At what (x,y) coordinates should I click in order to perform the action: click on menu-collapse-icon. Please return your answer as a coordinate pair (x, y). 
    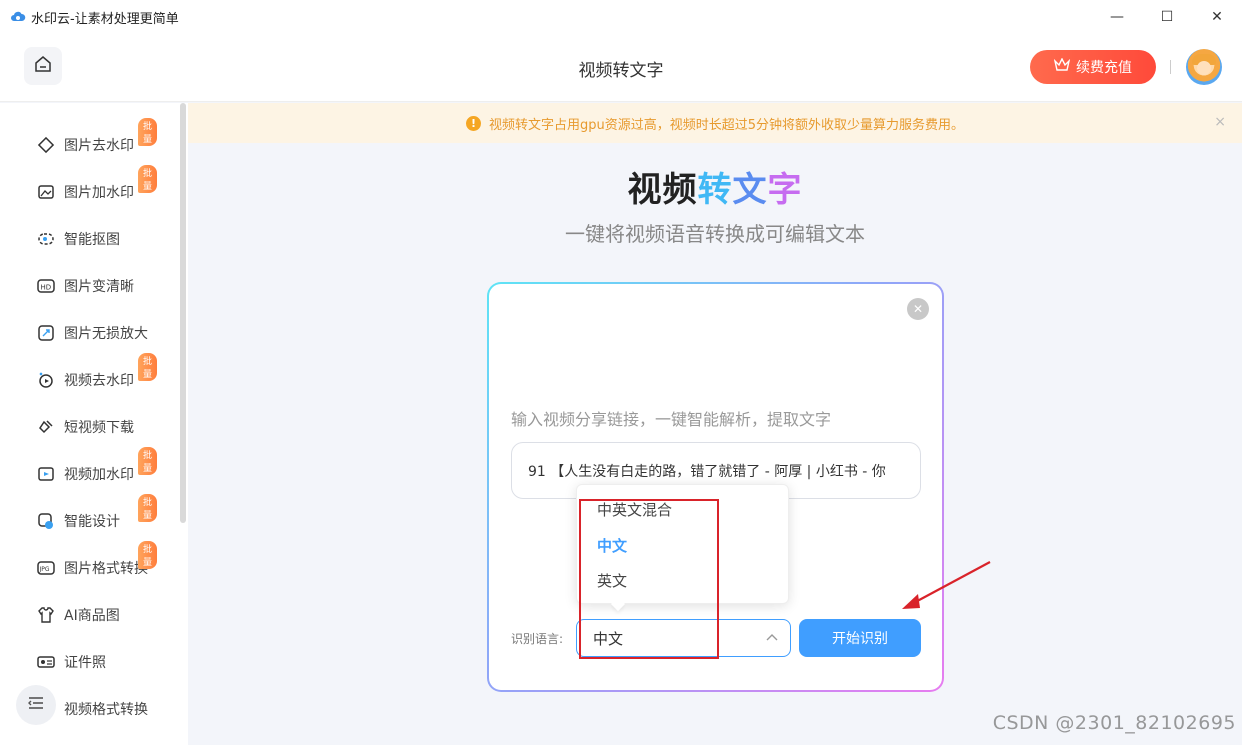
    Looking at the image, I should click on (36, 705).